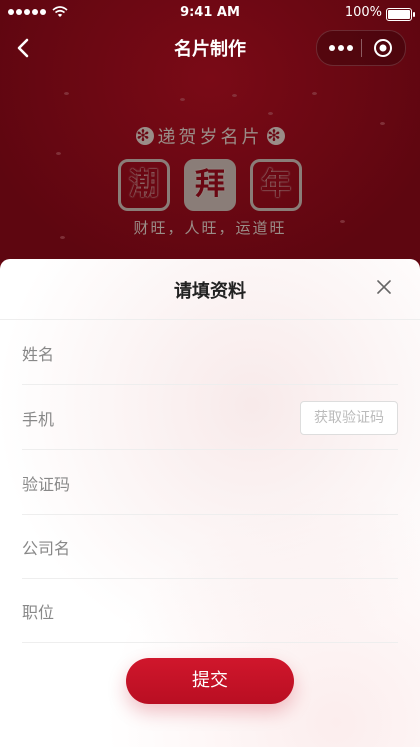 This screenshot has height=747, width=420. I want to click on phone-field: 手机 获取验证码, so click(210, 417).